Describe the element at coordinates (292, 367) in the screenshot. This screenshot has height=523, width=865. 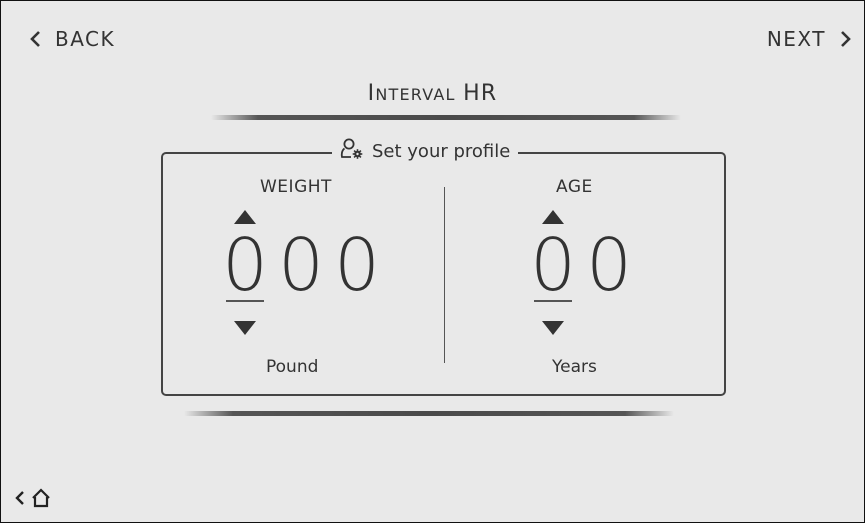
I see `weight-unit: Pound` at that location.